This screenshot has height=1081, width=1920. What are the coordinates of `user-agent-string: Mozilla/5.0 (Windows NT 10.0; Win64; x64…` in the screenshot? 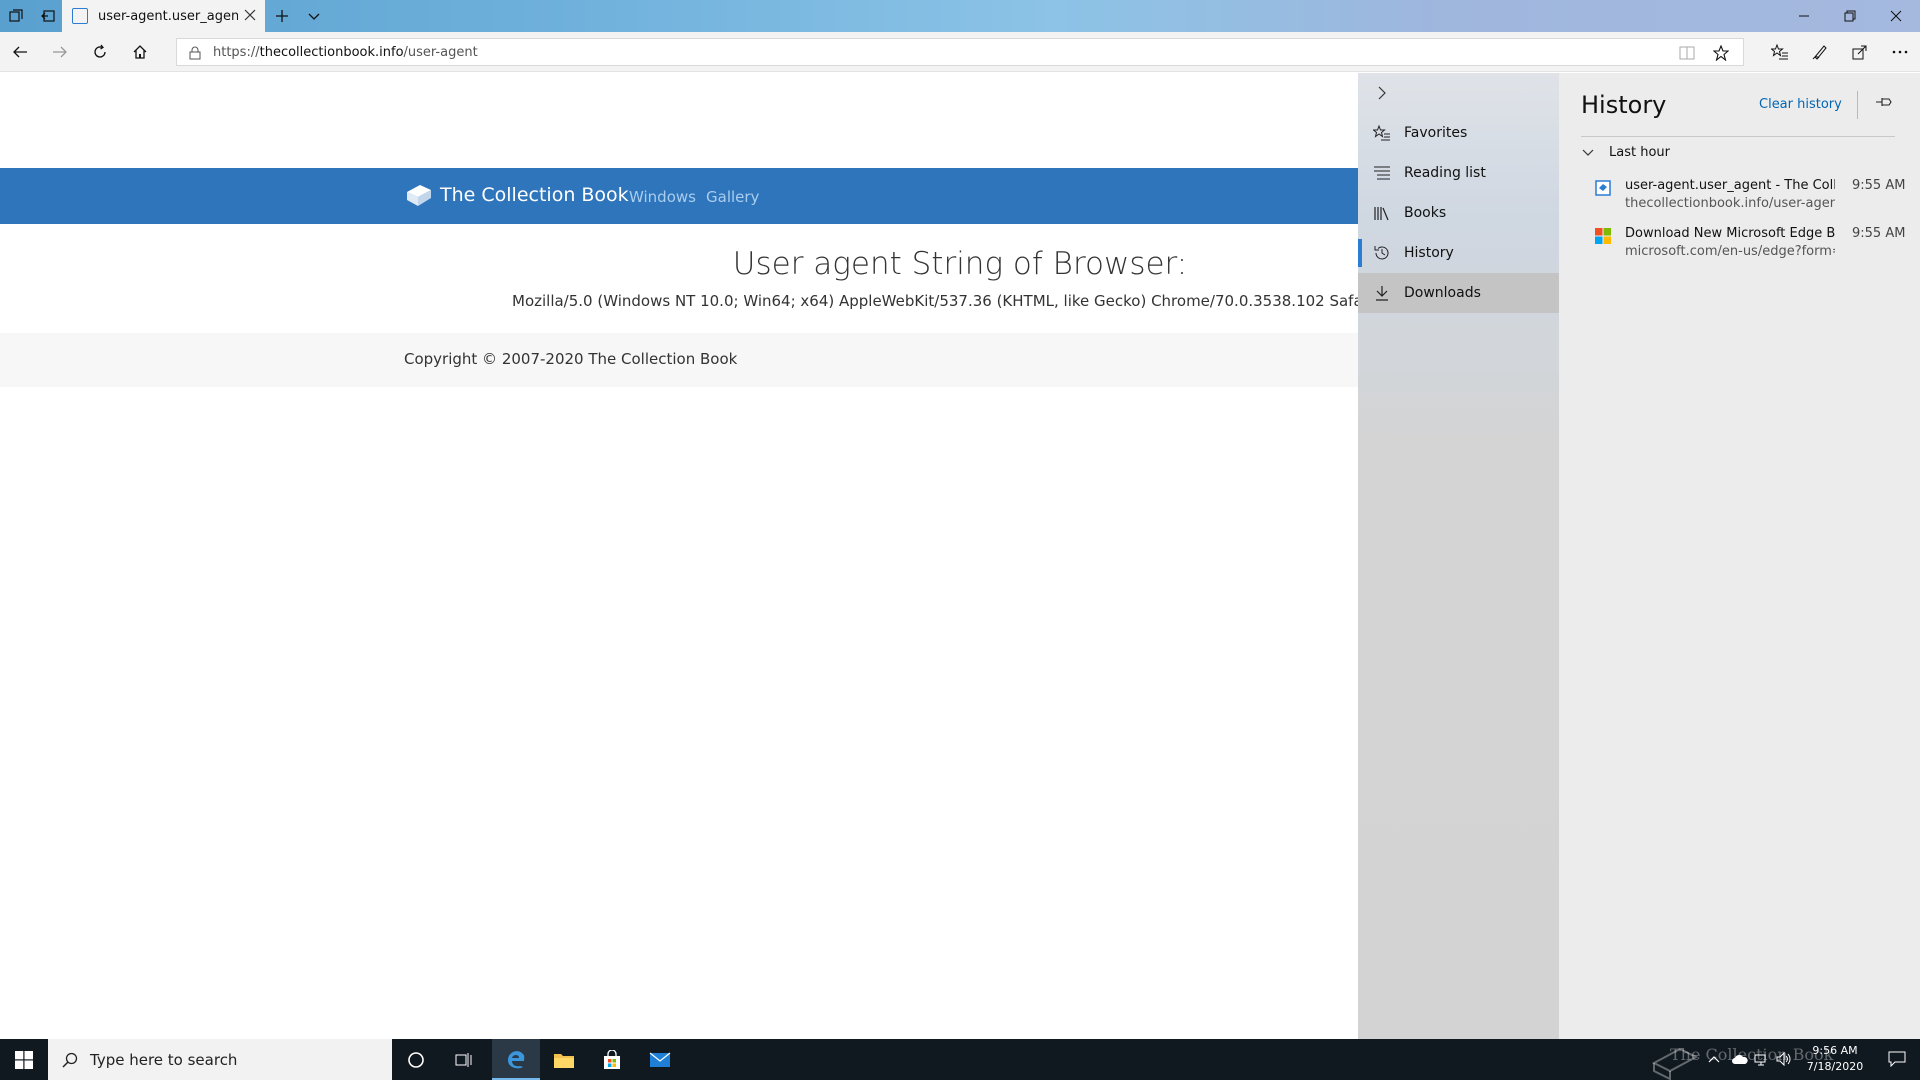 It's located at (935, 301).